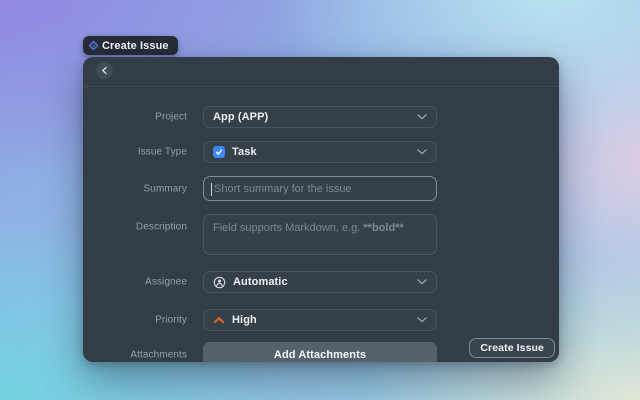 The width and height of the screenshot is (640, 400). What do you see at coordinates (219, 282) in the screenshot?
I see `person-circle-icon` at bounding box center [219, 282].